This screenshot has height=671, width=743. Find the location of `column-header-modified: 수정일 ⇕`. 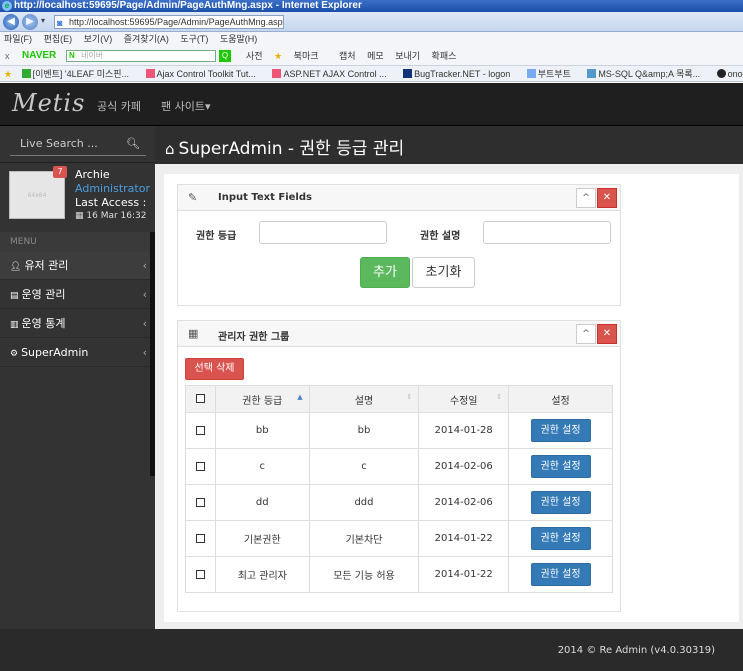

column-header-modified: 수정일 ⇕ is located at coordinates (464, 399).